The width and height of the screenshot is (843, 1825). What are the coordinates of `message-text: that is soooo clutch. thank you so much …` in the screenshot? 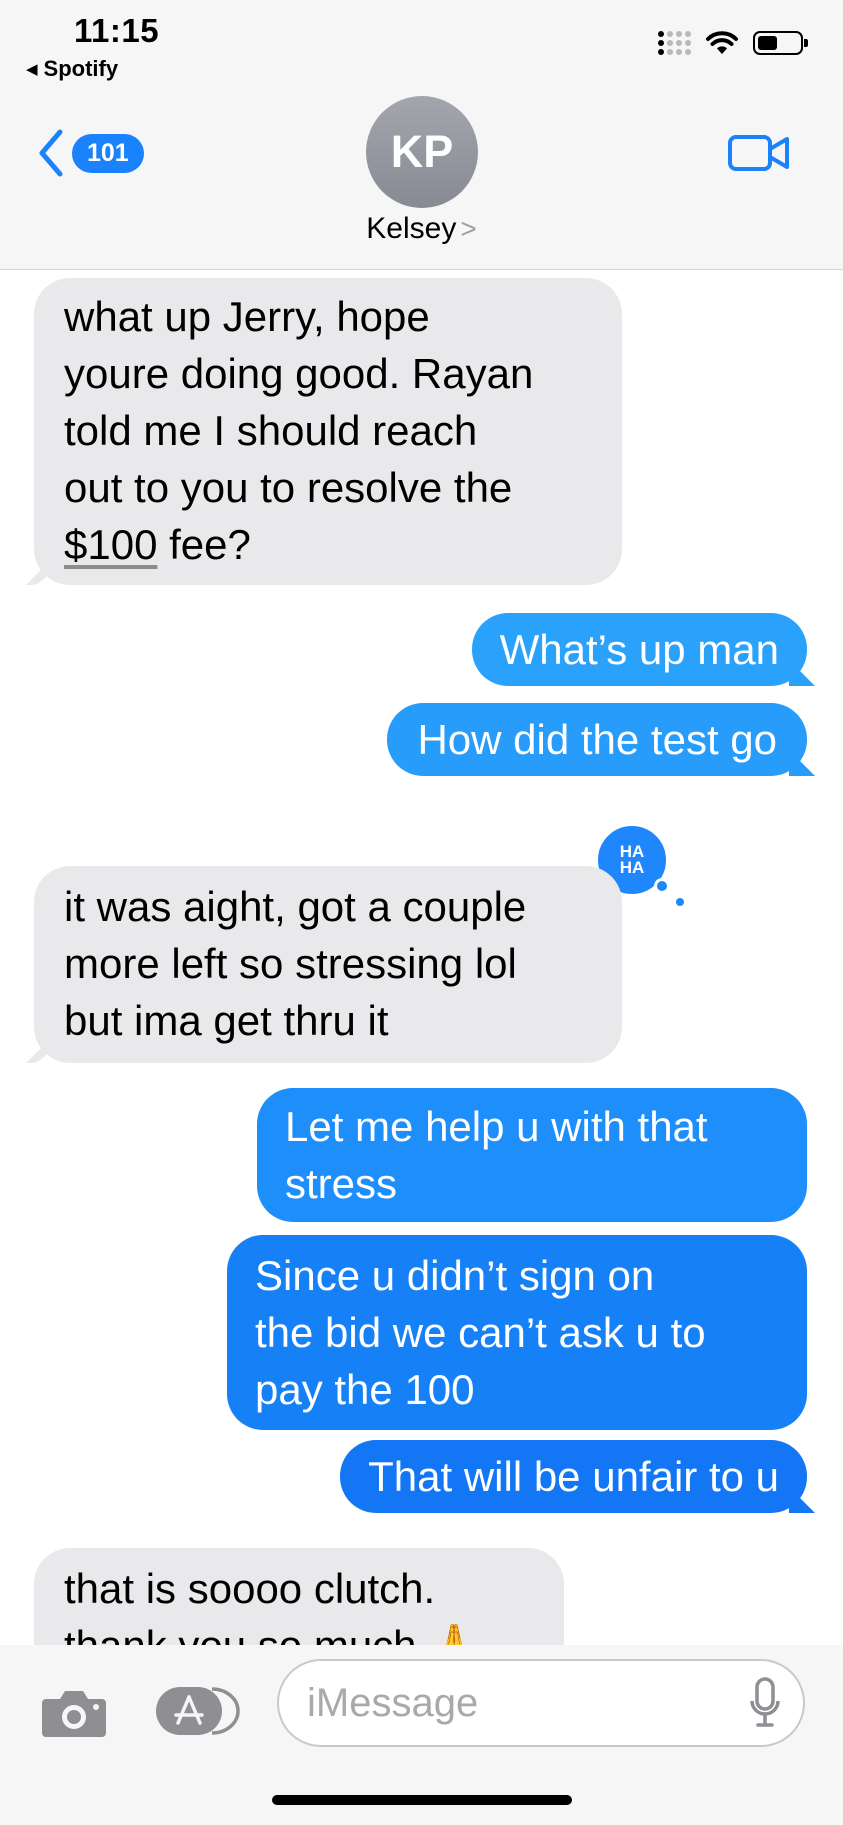 It's located at (272, 1605).